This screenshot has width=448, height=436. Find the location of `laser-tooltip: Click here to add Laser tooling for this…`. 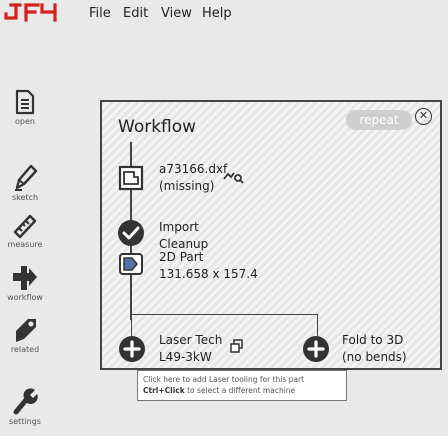

laser-tooltip: Click here to add Laser tooling for this… is located at coordinates (242, 385).